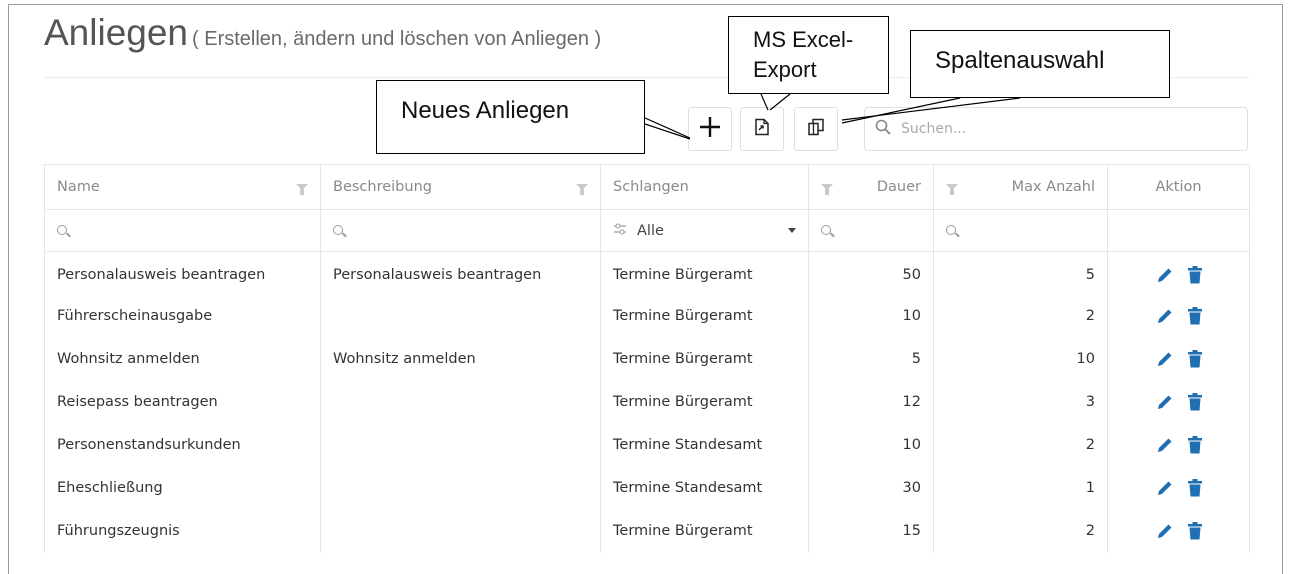 The image size is (1289, 574). What do you see at coordinates (182, 445) in the screenshot?
I see `cell-name: Personenstandsurkunden` at bounding box center [182, 445].